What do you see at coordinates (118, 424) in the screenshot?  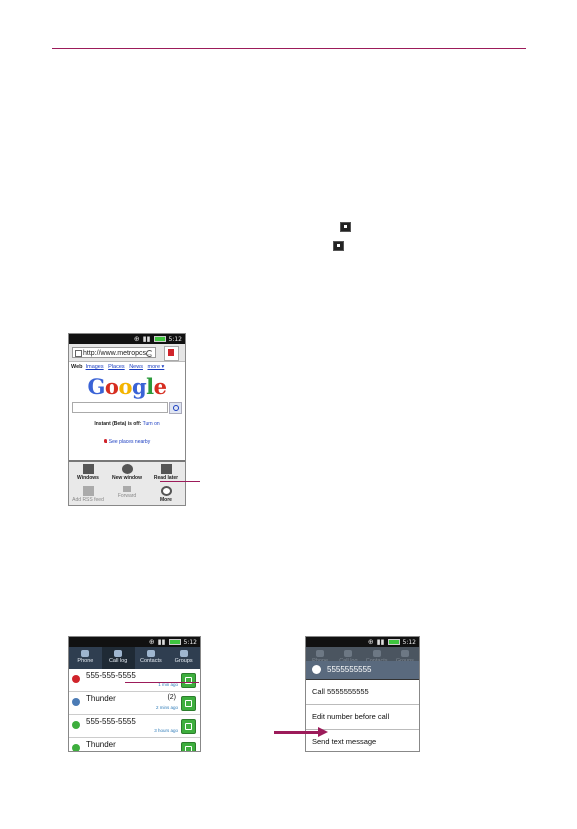 I see `instant-text: Instant (Beta) is off:` at bounding box center [118, 424].